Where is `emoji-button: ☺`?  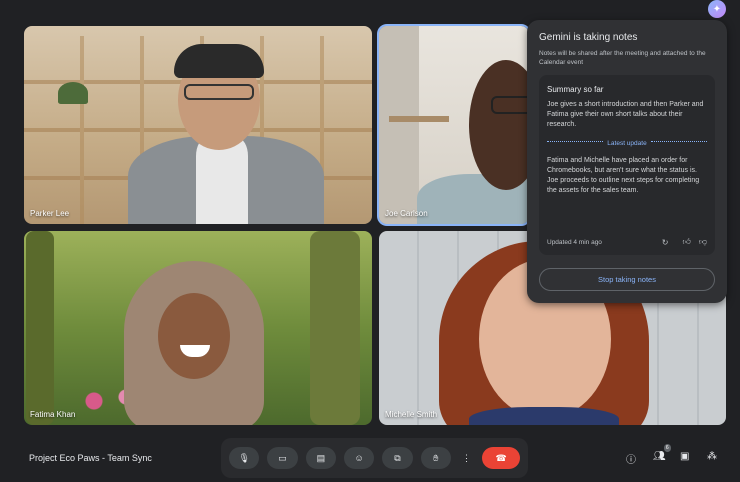 emoji-button: ☺ is located at coordinates (359, 458).